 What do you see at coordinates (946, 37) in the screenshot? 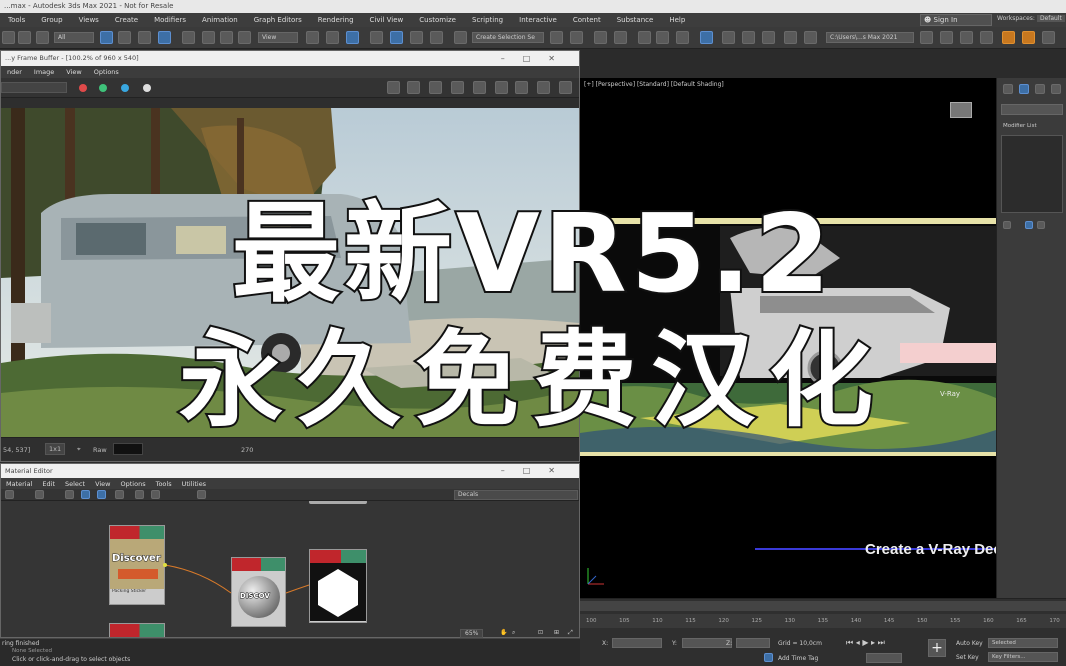
I see `open-folder-icon` at bounding box center [946, 37].